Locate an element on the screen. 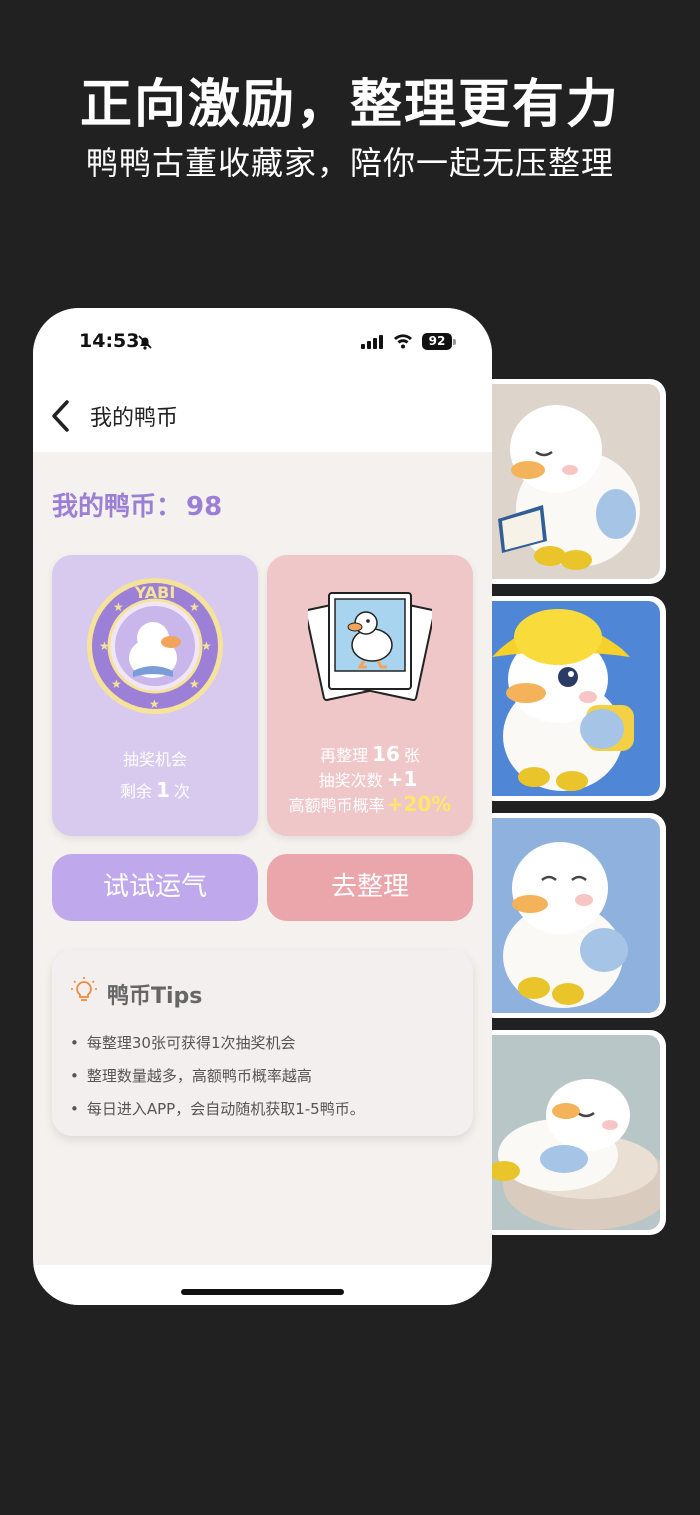 The height and width of the screenshot is (1515, 700). signal-icon is located at coordinates (372, 342).